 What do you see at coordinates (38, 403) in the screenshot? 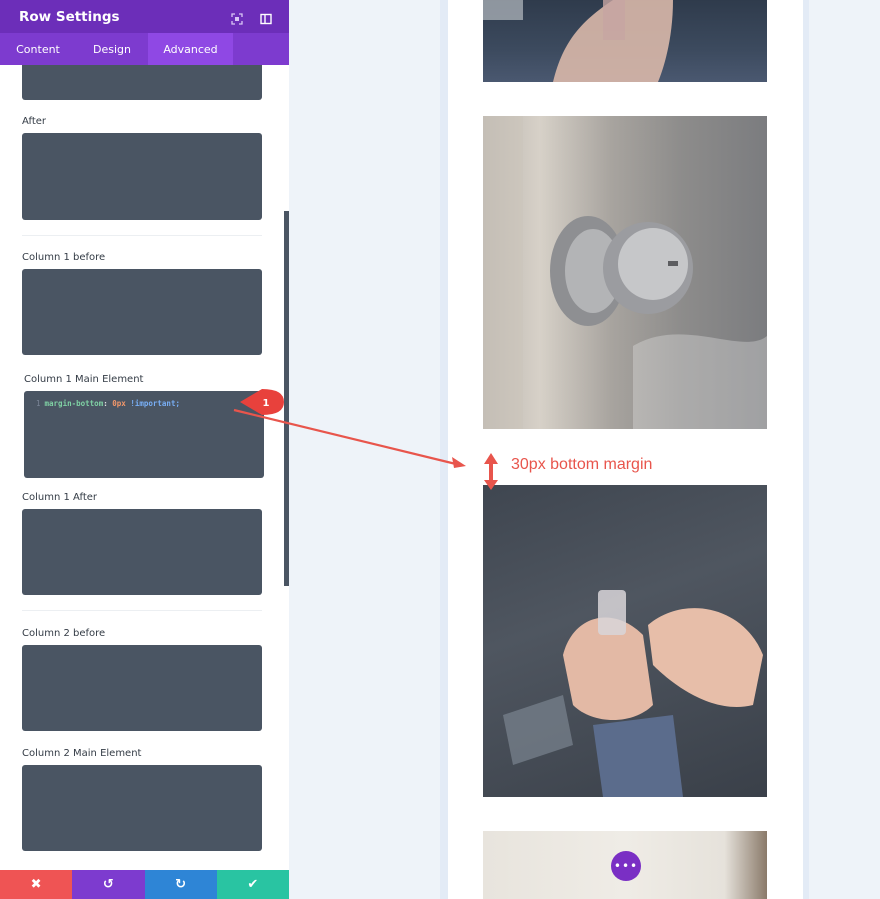
I see `line-number: 1` at bounding box center [38, 403].